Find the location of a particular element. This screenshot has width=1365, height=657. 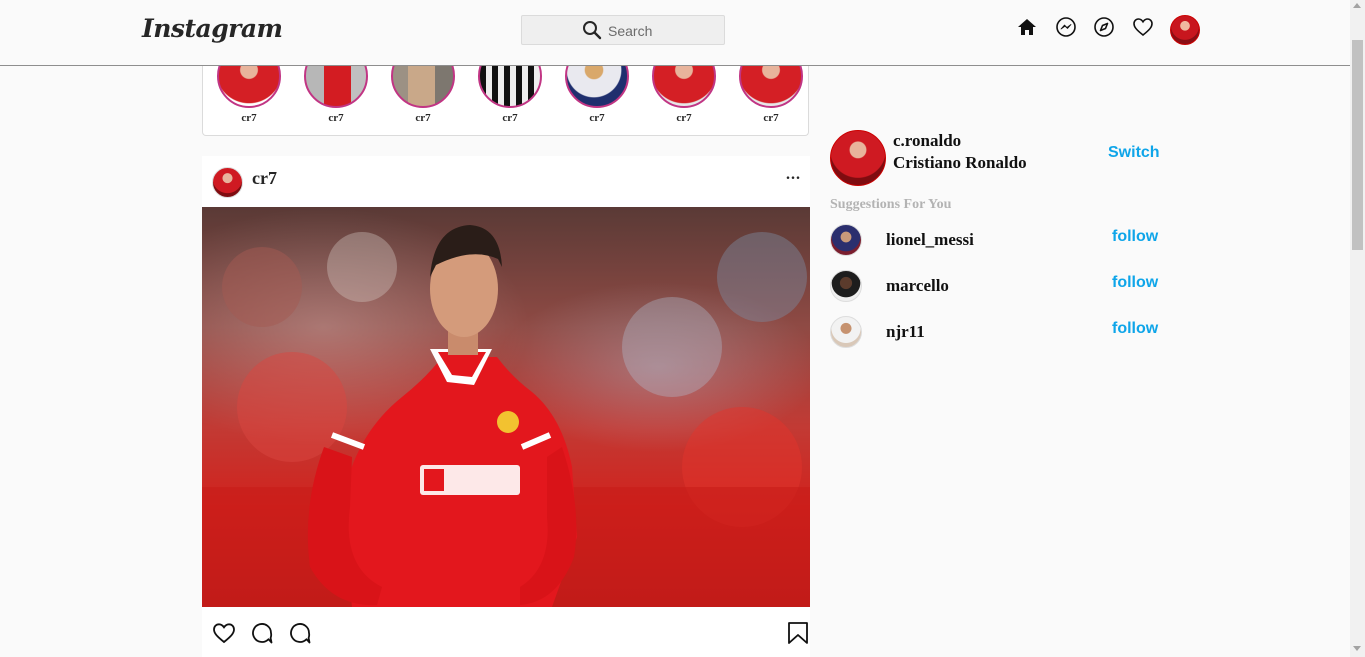

search-icon is located at coordinates (592, 30).